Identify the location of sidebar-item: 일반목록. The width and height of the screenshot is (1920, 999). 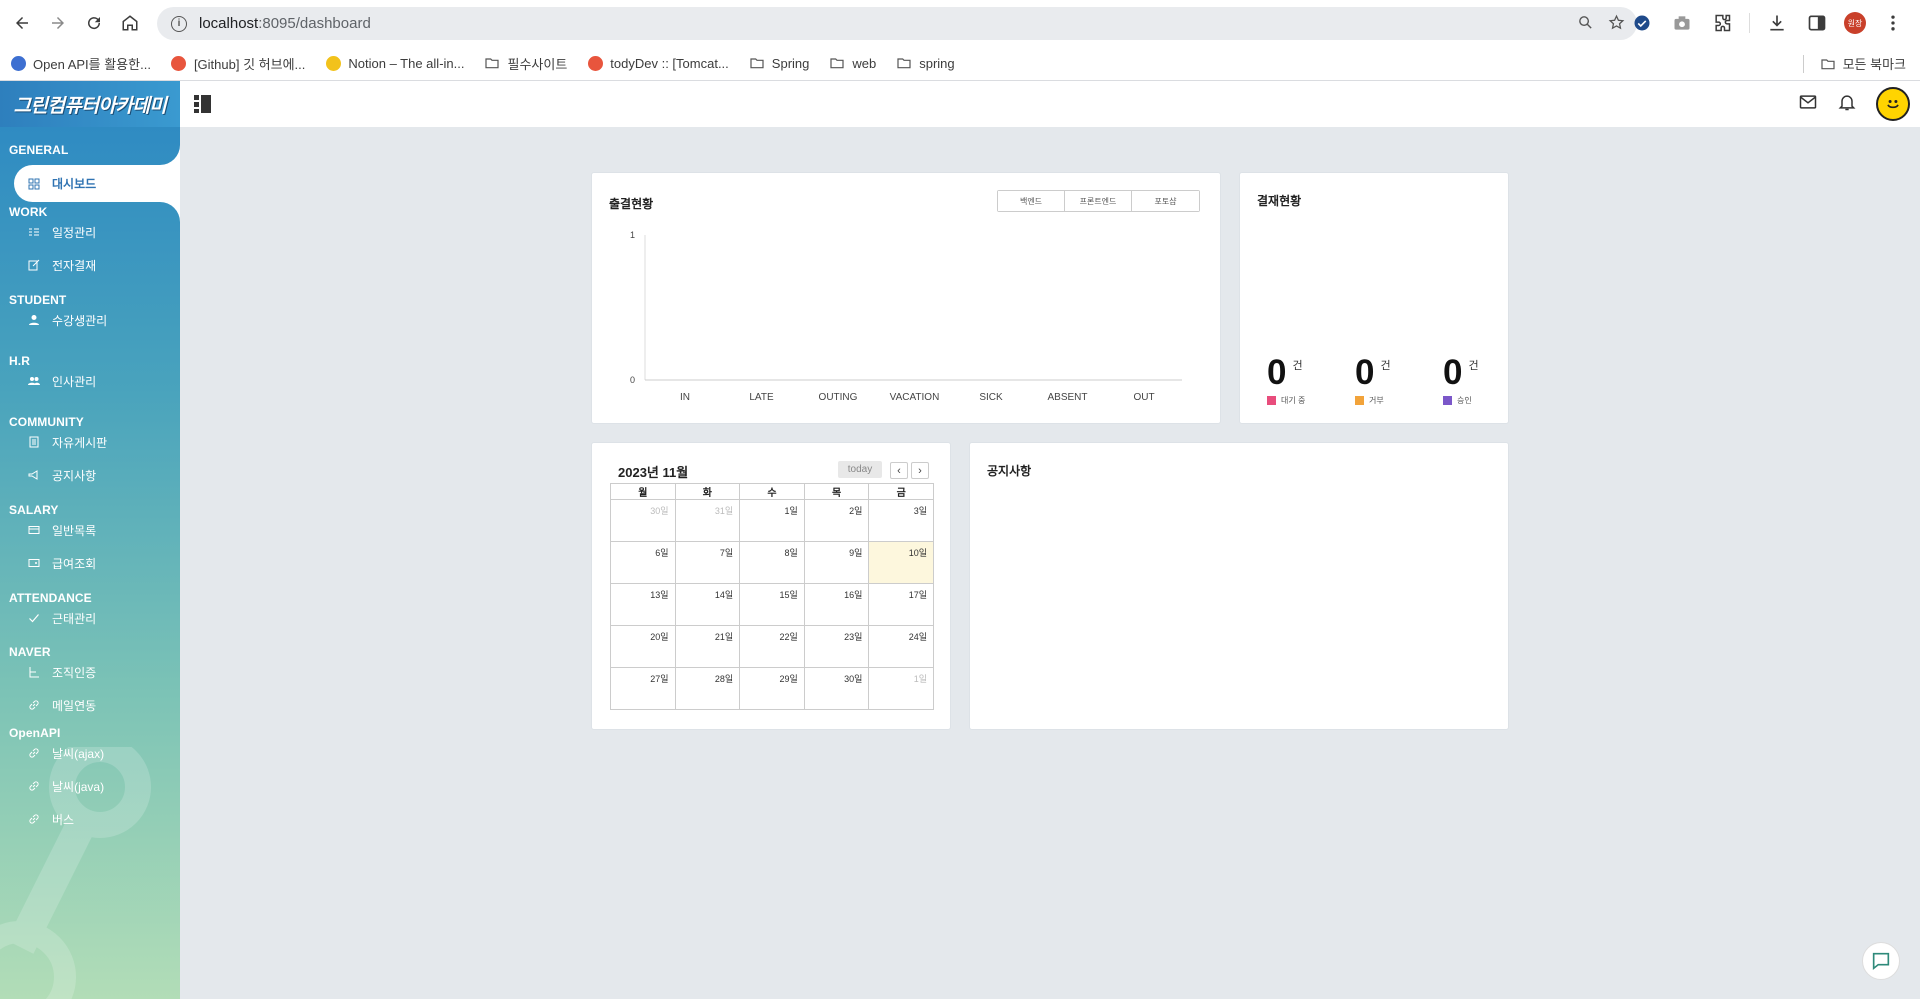
(62, 530).